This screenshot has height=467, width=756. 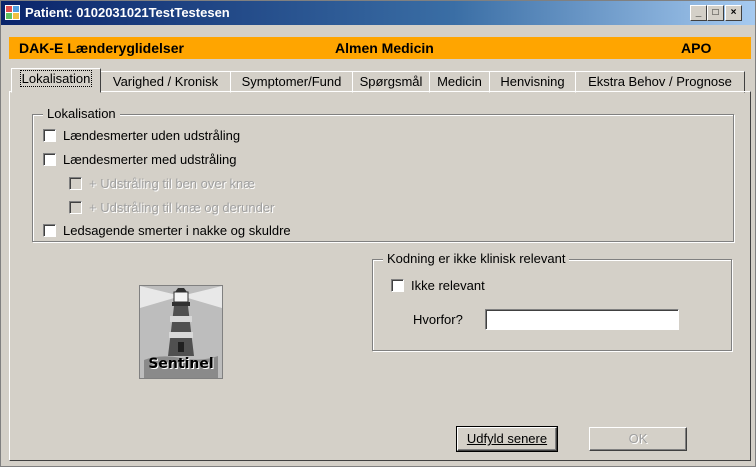 I want to click on app-icon, so click(x=12, y=12).